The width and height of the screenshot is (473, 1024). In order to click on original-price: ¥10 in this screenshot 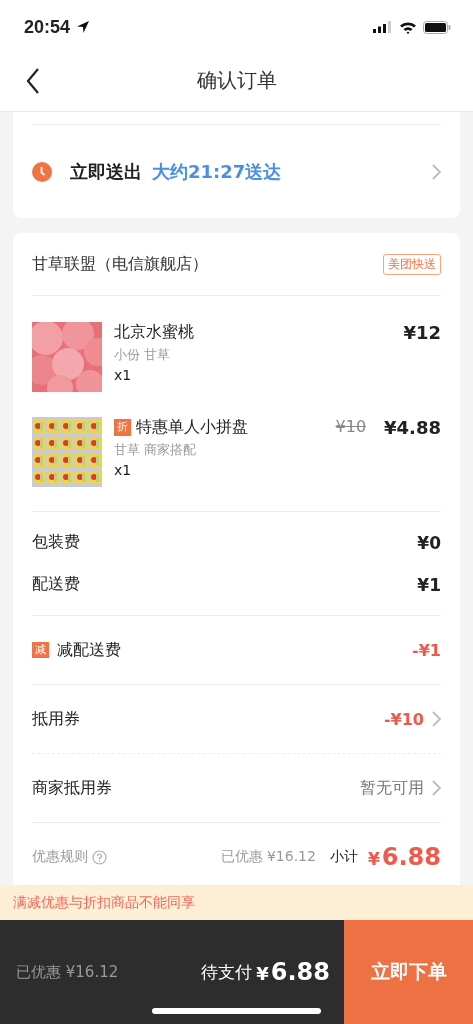, I will do `click(351, 426)`.